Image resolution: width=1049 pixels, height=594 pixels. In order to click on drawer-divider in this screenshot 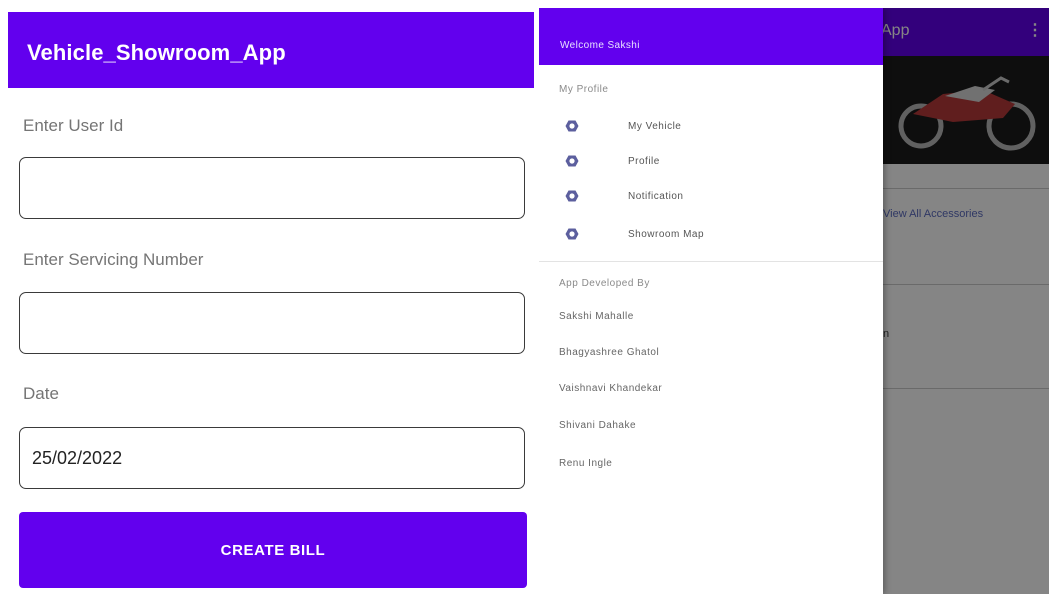, I will do `click(711, 261)`.